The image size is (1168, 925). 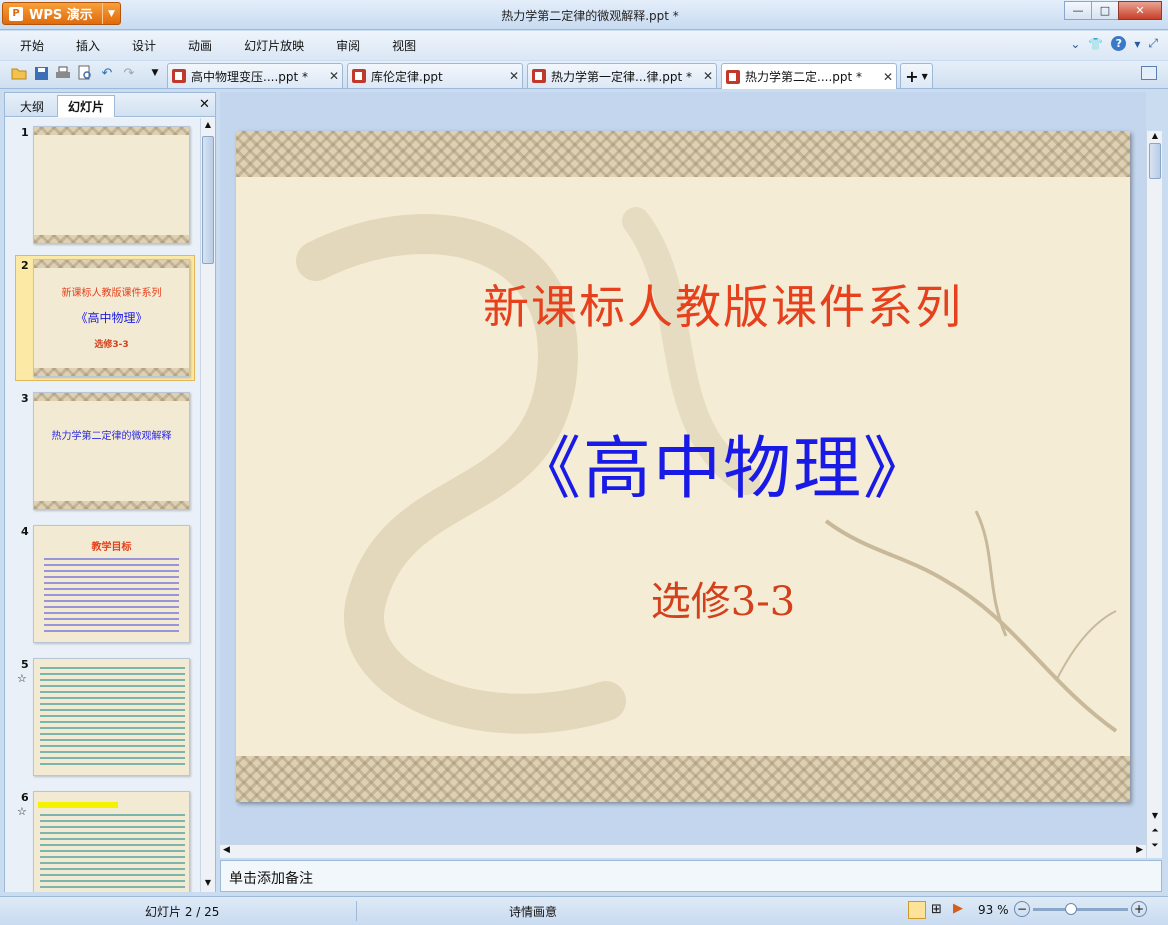 What do you see at coordinates (1153, 43) in the screenshot?
I see `restore-ribbon-icon: ⤢` at bounding box center [1153, 43].